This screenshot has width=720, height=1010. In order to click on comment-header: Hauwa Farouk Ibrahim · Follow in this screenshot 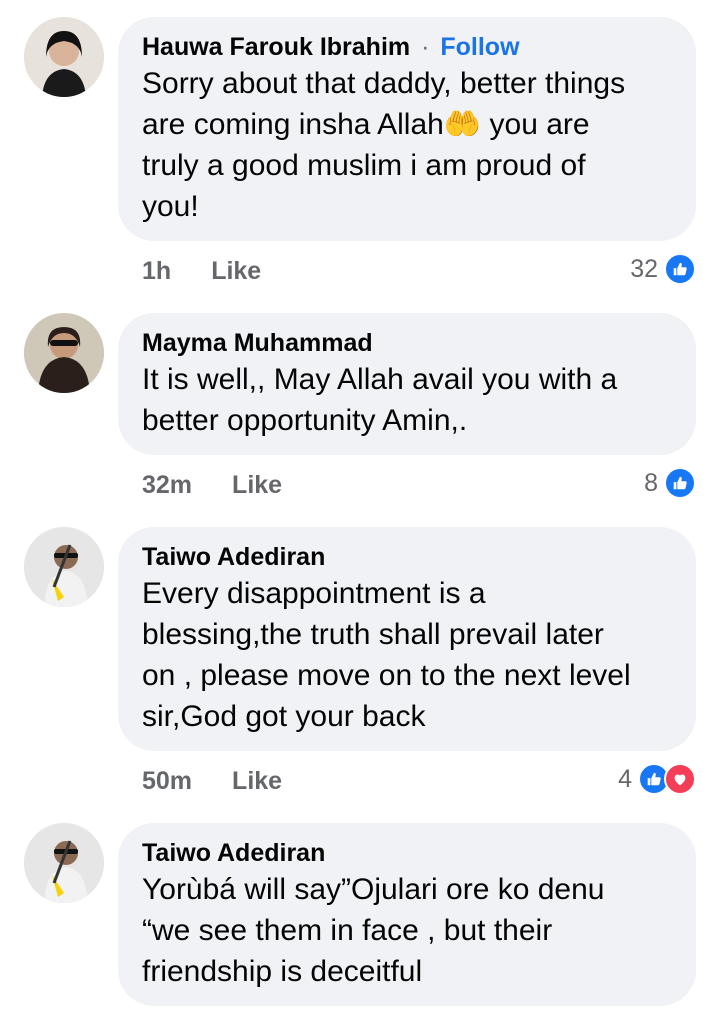, I will do `click(407, 47)`.